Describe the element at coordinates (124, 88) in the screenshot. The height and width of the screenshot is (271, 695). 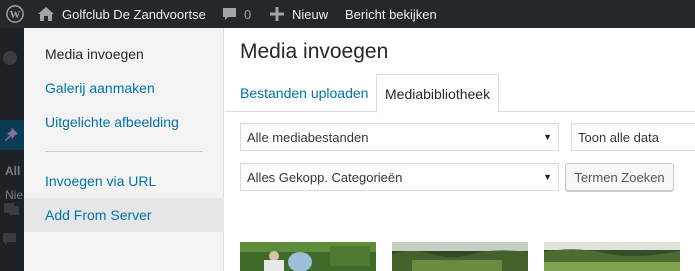
I see `menu-item-create-gallery: Galerij aanmaken` at that location.